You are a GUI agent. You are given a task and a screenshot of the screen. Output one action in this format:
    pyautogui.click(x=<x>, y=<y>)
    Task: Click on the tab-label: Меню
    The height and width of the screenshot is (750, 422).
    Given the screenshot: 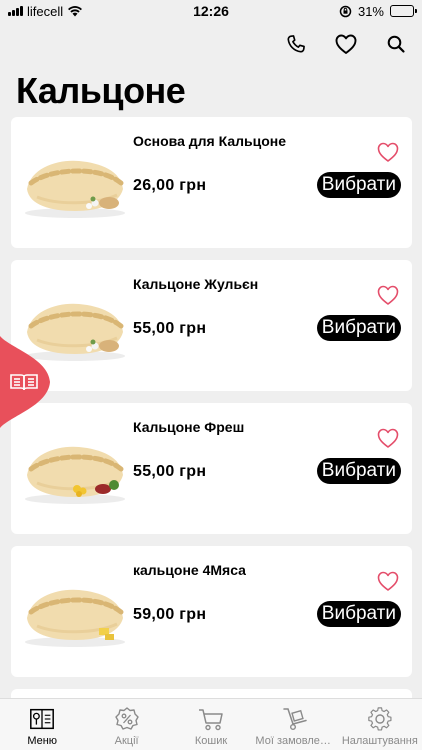 What is the action you would take?
    pyautogui.click(x=42, y=741)
    